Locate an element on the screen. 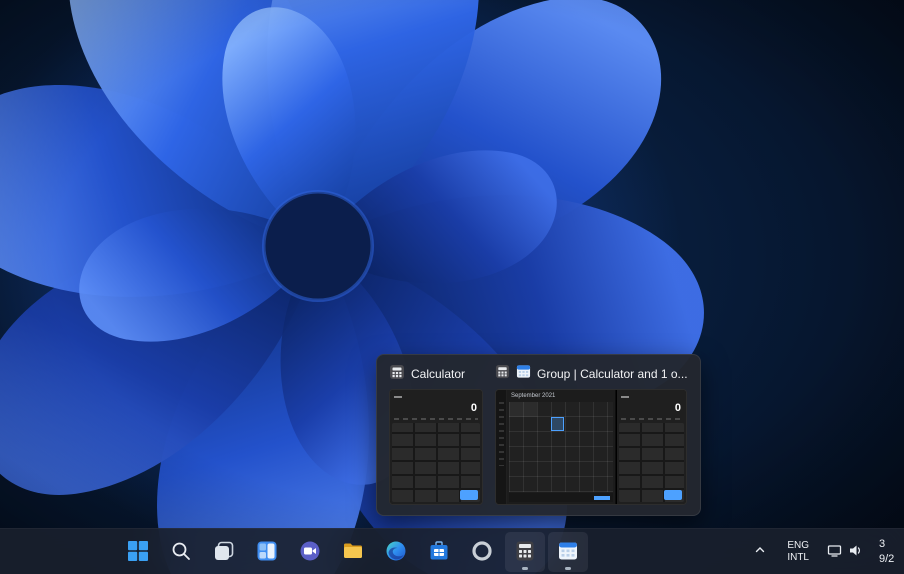 The width and height of the screenshot is (904, 574). mini-calendar-header: September 2021 is located at coordinates (533, 396).